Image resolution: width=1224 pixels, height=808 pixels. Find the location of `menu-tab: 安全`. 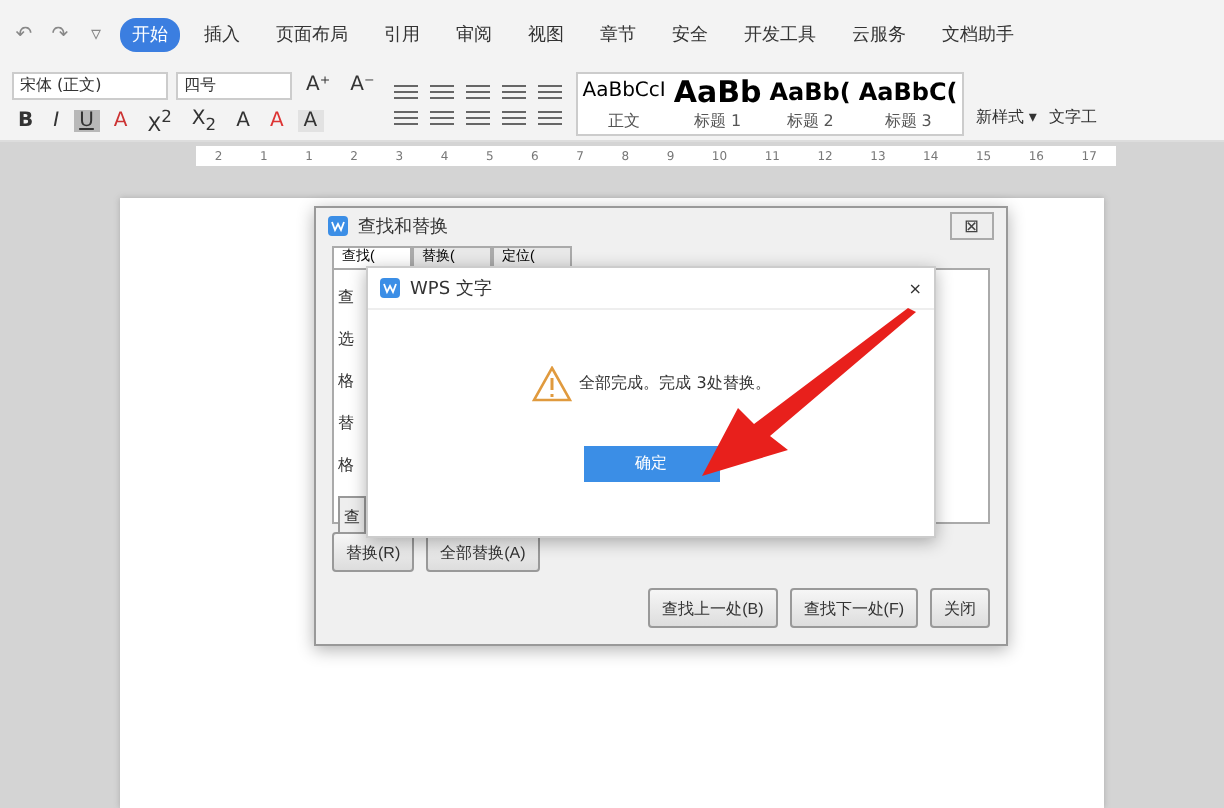

menu-tab: 安全 is located at coordinates (690, 34).